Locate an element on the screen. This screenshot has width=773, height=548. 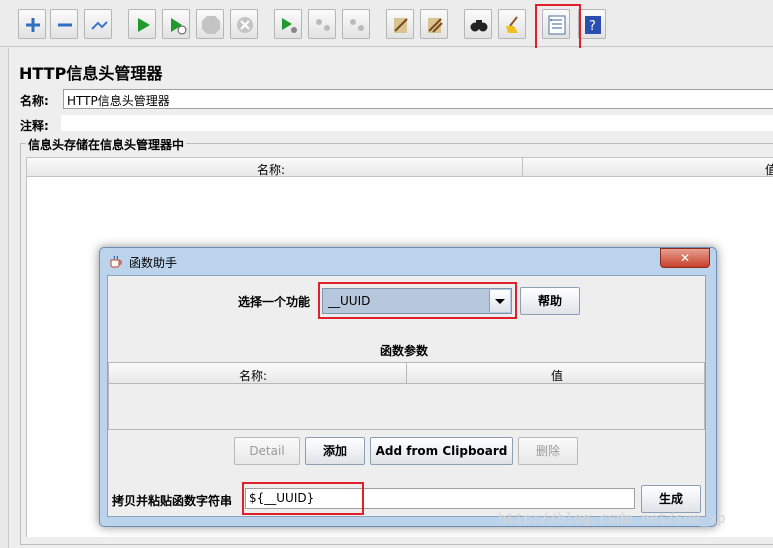
watermark: http://blog.csdn.net/sue_xp is located at coordinates (612, 519).